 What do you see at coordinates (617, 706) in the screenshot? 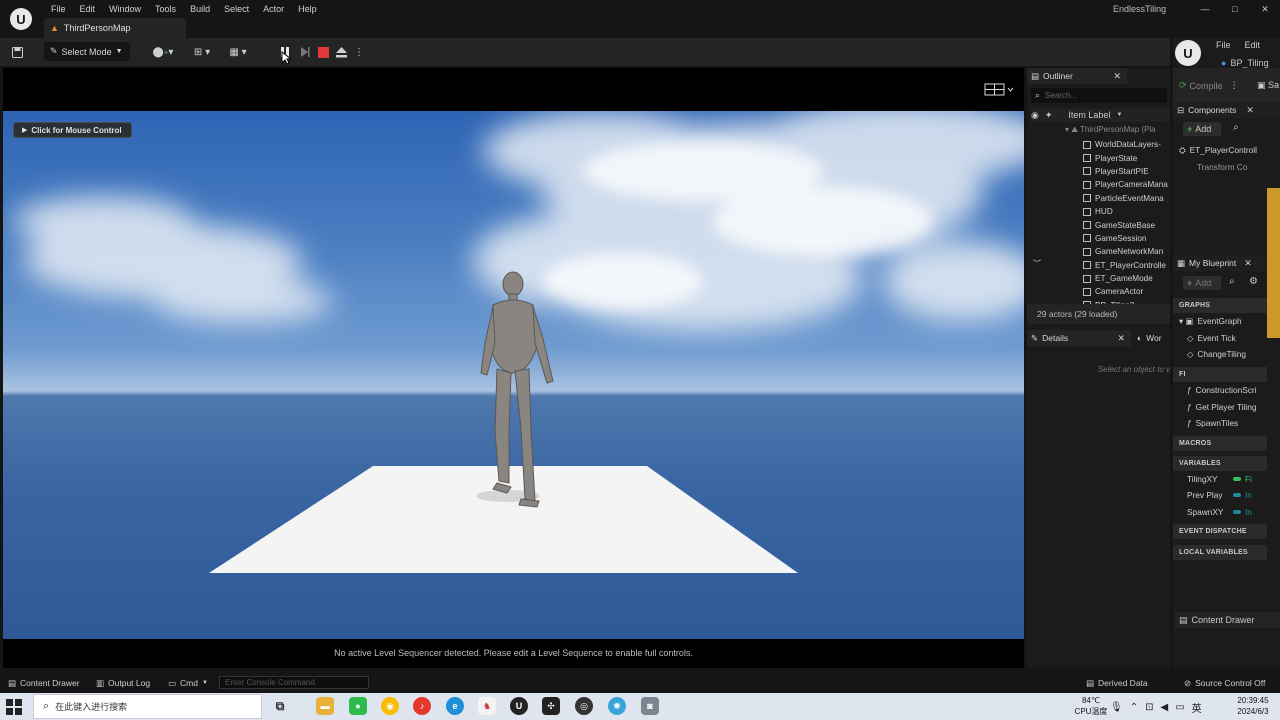
I see `app-icon: ✺` at bounding box center [617, 706].